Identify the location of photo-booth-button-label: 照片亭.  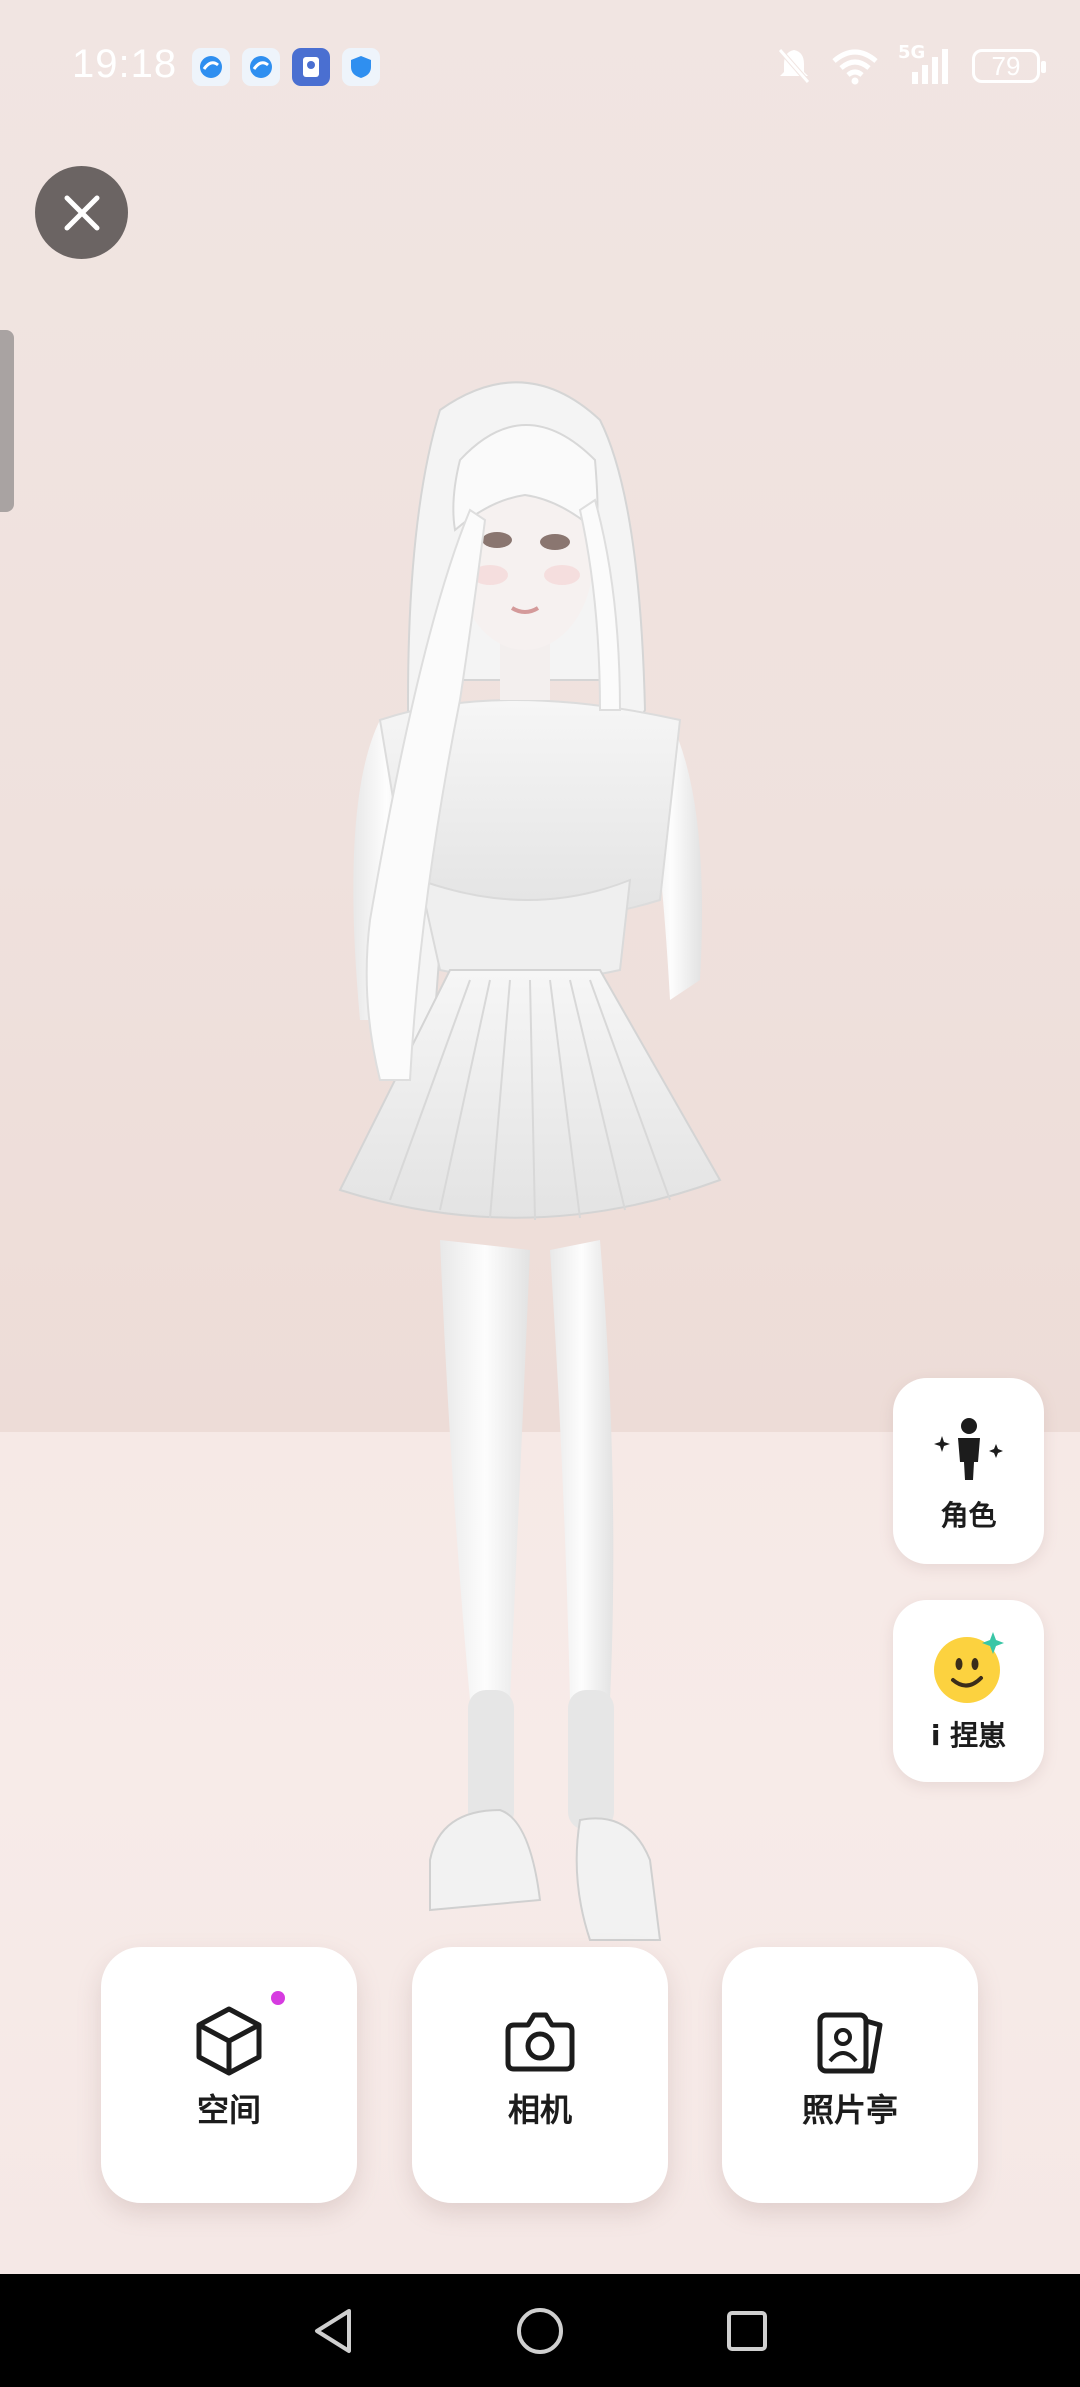
(849, 2110).